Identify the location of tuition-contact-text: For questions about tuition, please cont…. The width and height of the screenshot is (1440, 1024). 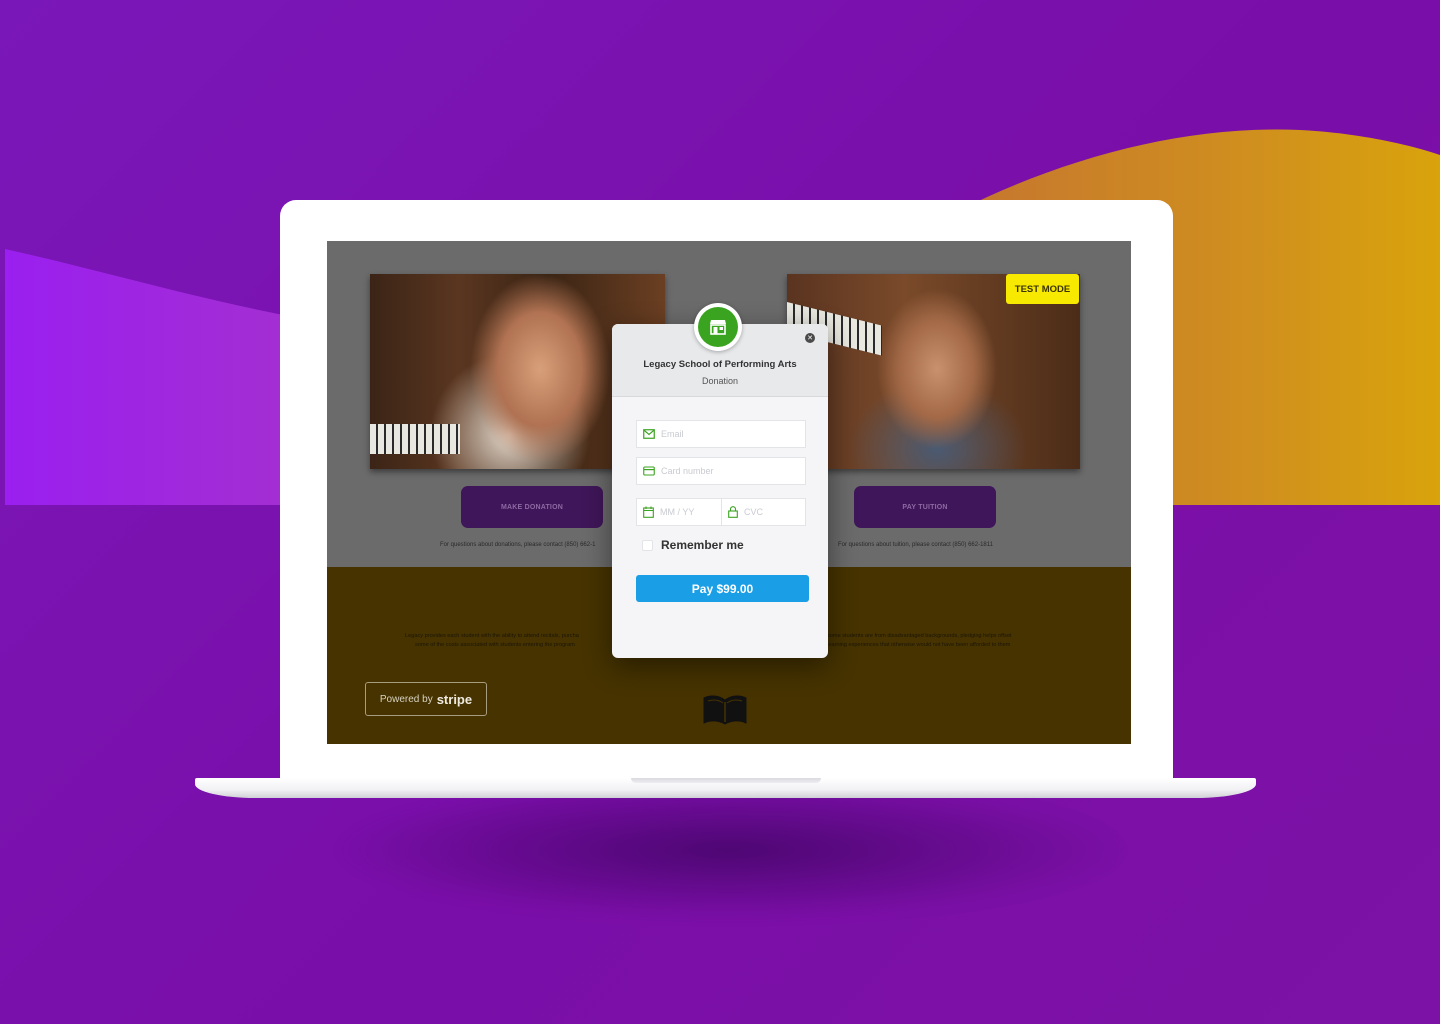
(915, 545).